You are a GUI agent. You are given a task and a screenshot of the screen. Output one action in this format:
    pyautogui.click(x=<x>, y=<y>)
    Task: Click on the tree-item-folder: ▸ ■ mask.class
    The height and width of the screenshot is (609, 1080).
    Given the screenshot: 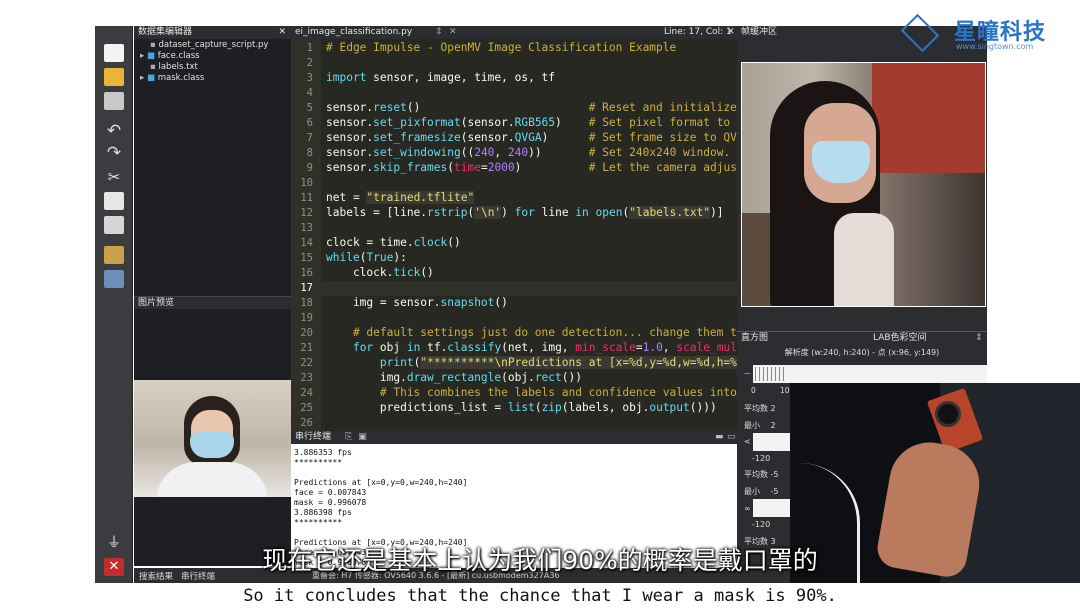 What is the action you would take?
    pyautogui.click(x=215, y=78)
    